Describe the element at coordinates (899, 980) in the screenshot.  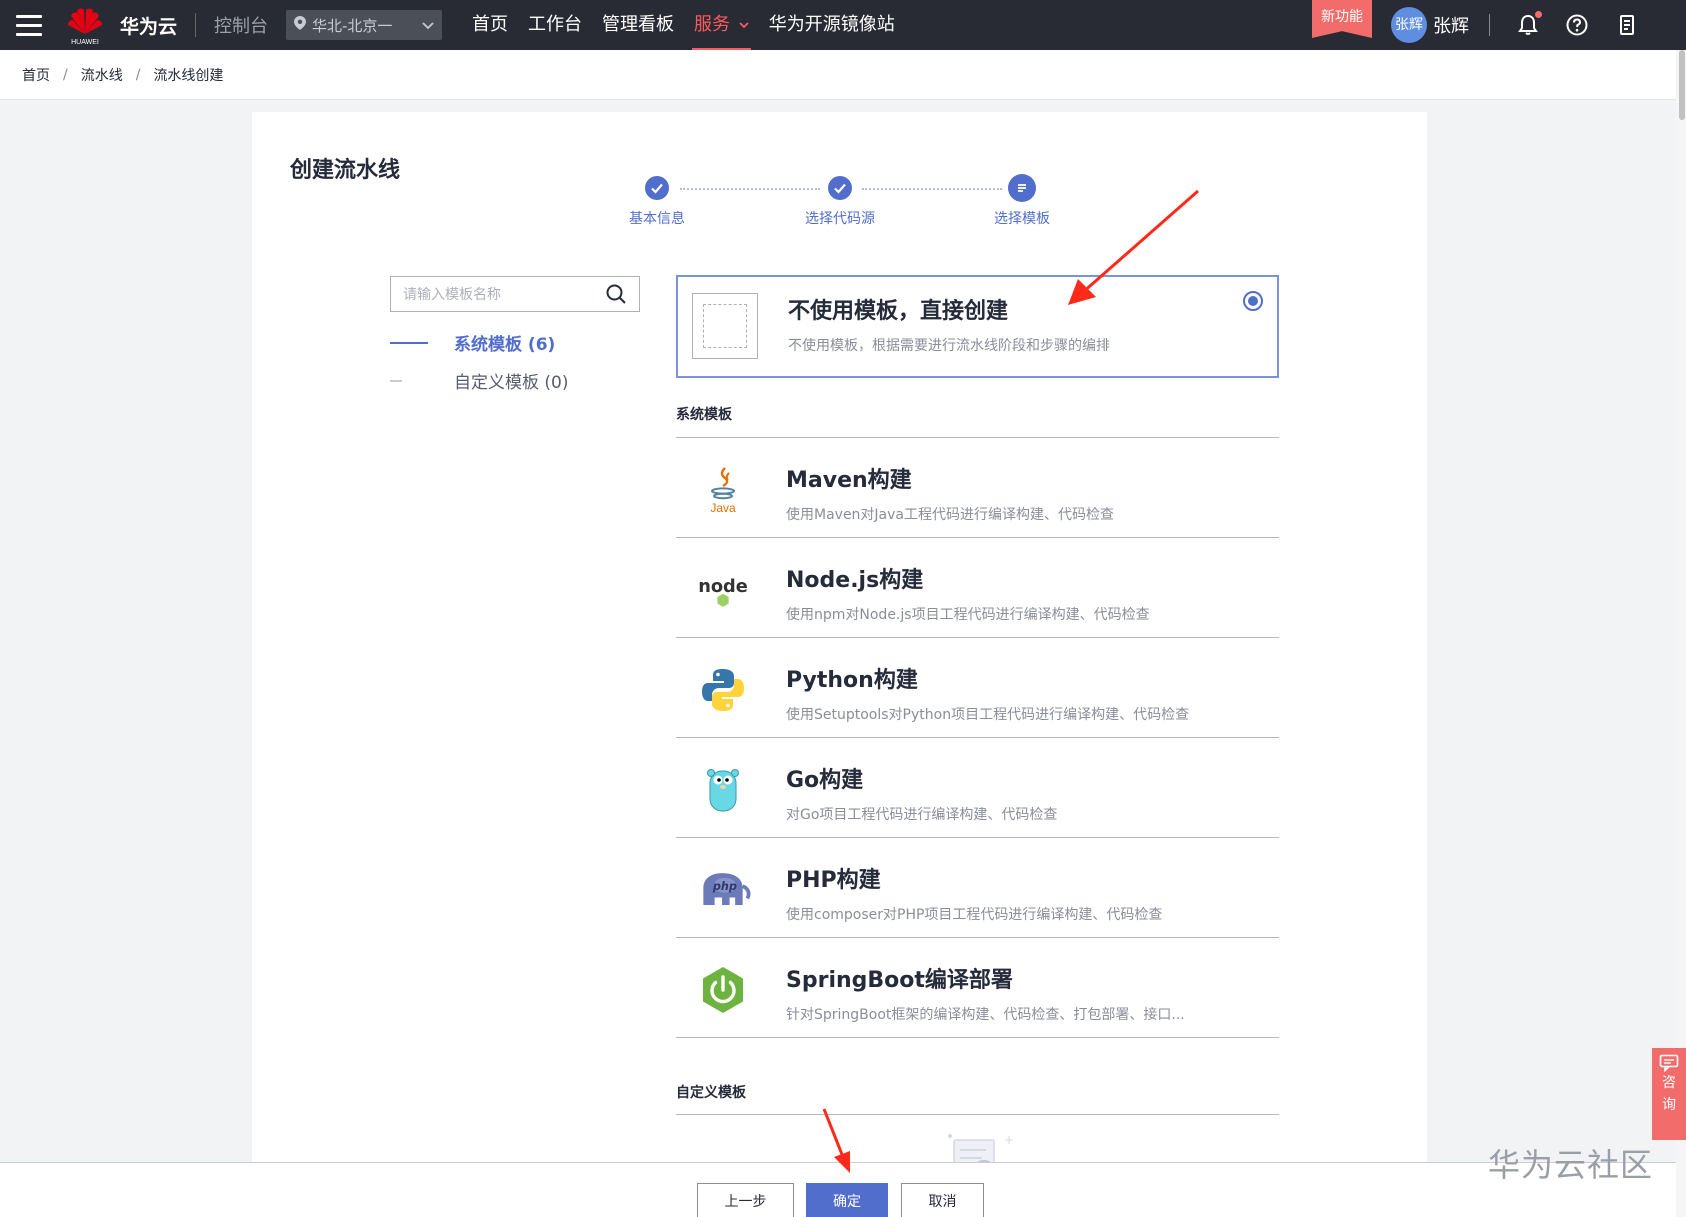
I see `template-title: SpringBoot编译部署` at that location.